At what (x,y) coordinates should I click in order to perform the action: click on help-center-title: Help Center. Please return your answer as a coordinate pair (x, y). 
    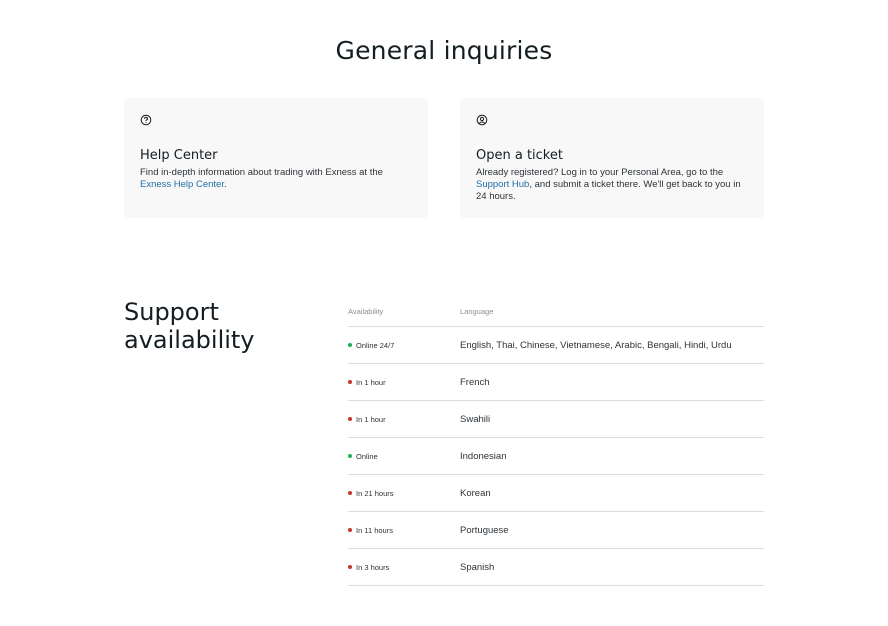
    Looking at the image, I should click on (179, 155).